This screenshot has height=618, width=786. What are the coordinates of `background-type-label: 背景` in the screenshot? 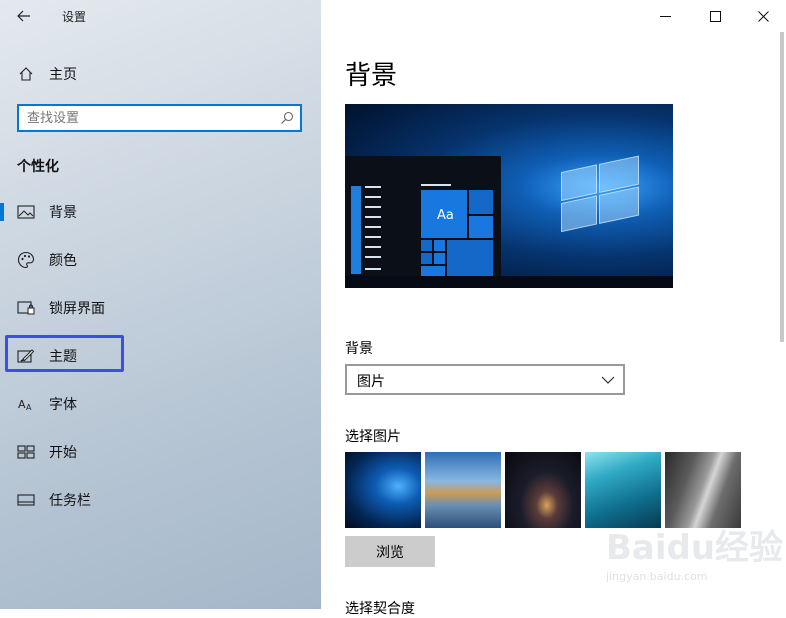 It's located at (359, 349).